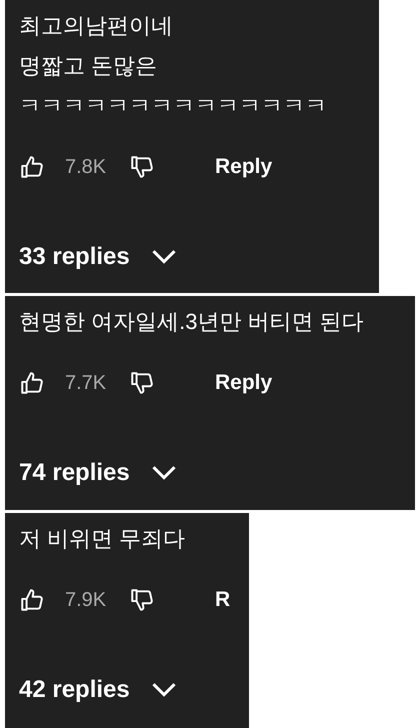  Describe the element at coordinates (86, 600) in the screenshot. I see `like-count: 7.9K` at that location.